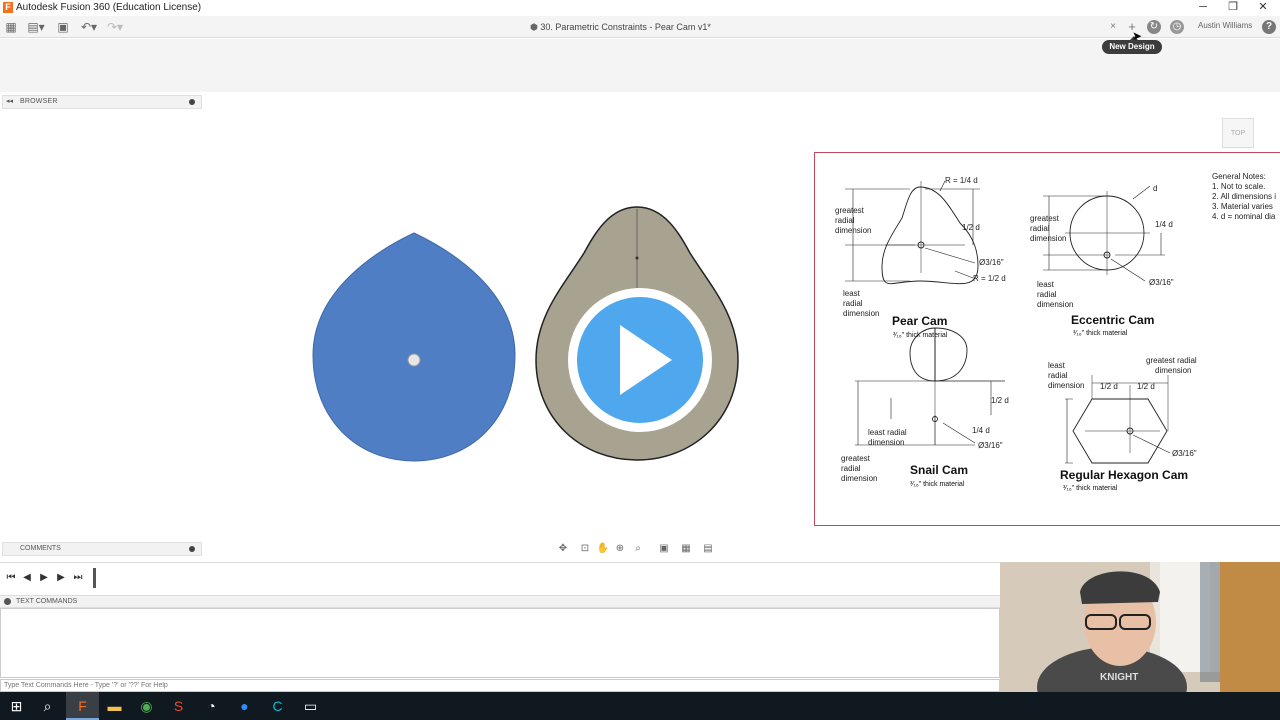 The width and height of the screenshot is (1280, 720). I want to click on comments-add-icon, so click(192, 549).